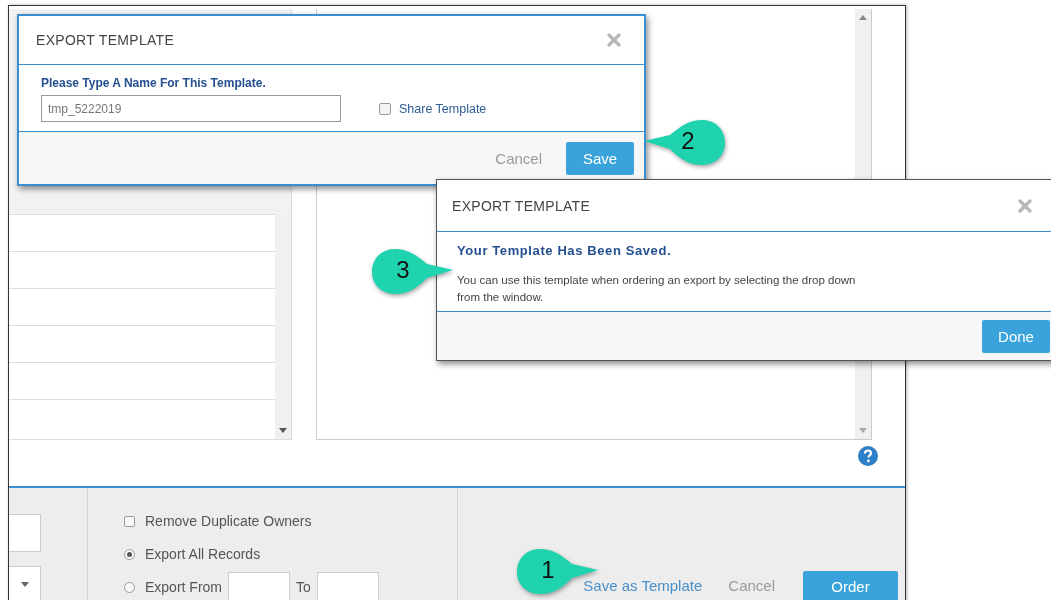  What do you see at coordinates (347, 585) in the screenshot?
I see `to-field` at bounding box center [347, 585].